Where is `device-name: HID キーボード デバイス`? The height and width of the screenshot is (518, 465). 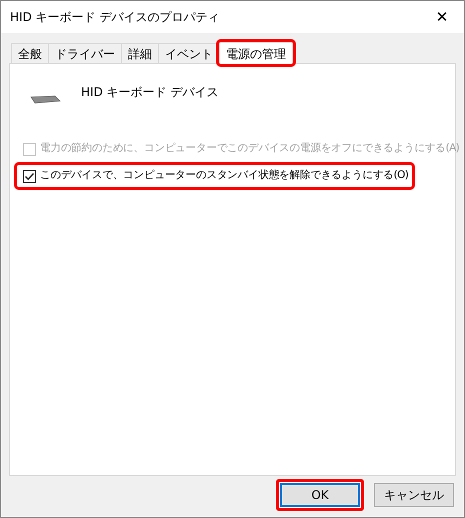 device-name: HID キーボード デバイス is located at coordinates (149, 92).